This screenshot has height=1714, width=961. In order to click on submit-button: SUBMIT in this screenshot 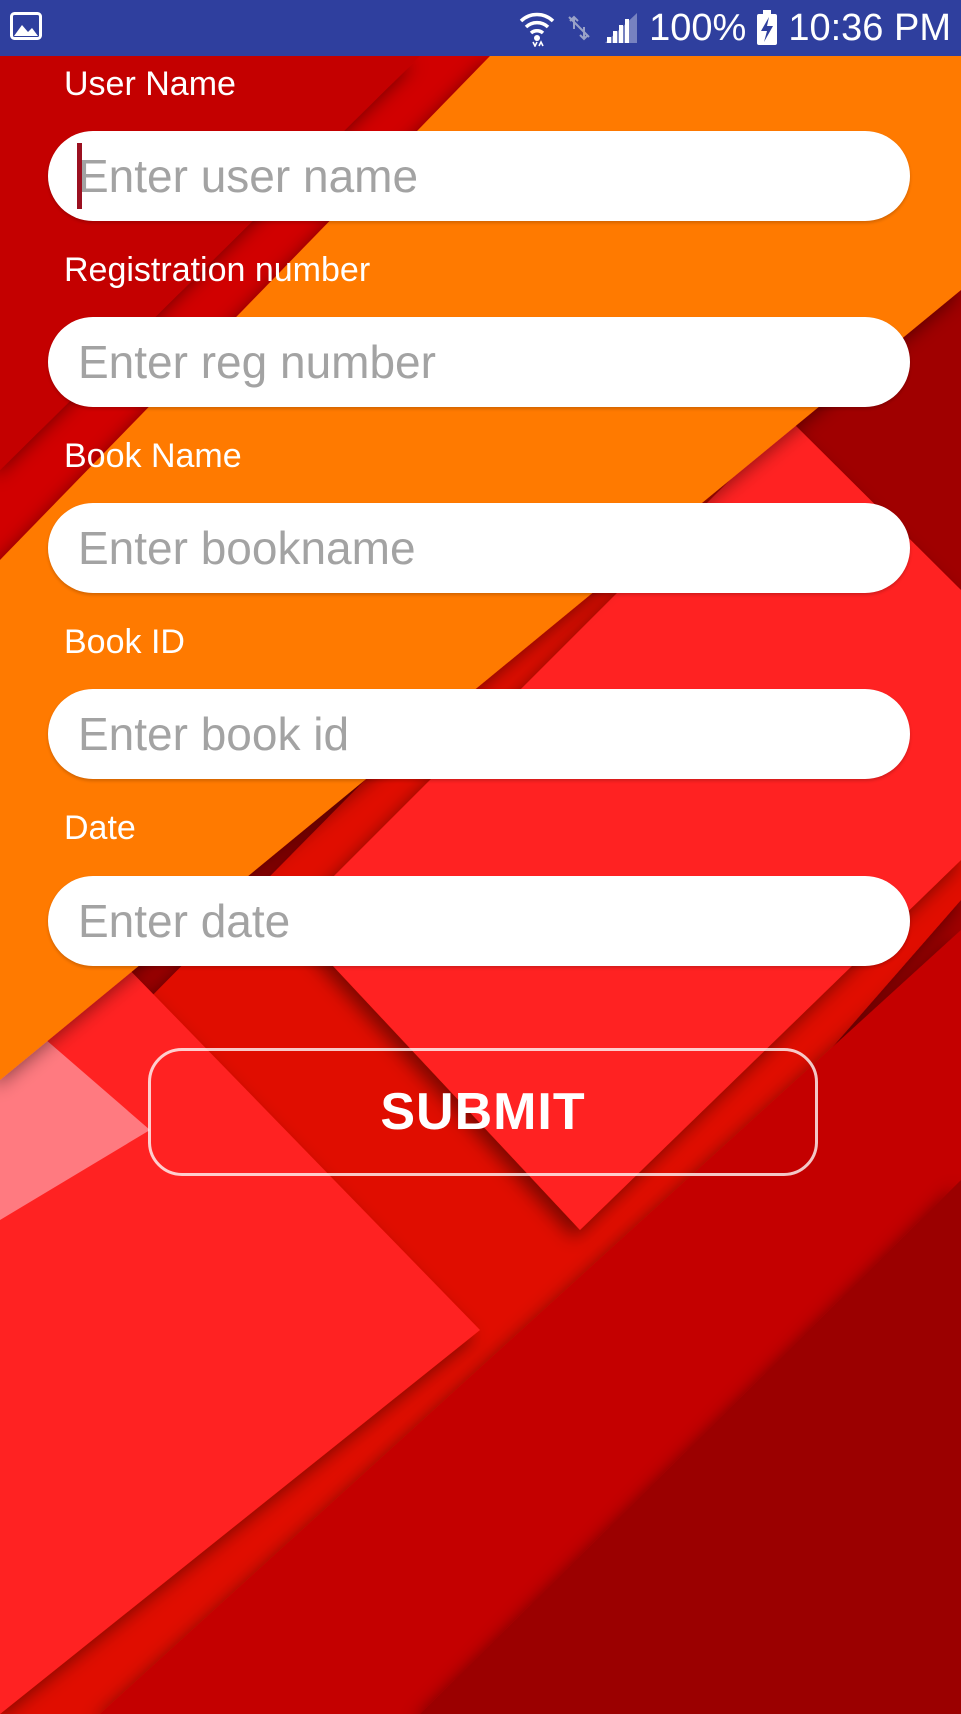, I will do `click(483, 1112)`.